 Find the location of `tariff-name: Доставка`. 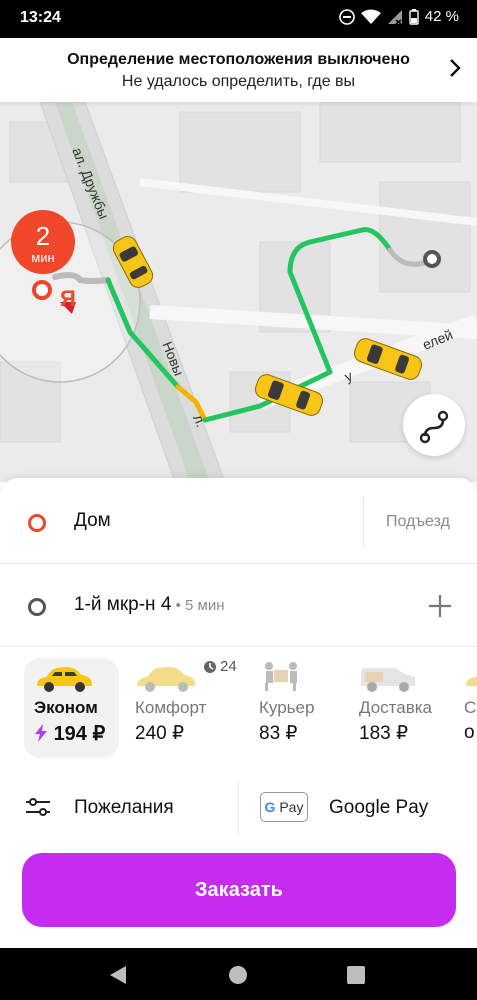

tariff-name: Доставка is located at coordinates (396, 707).